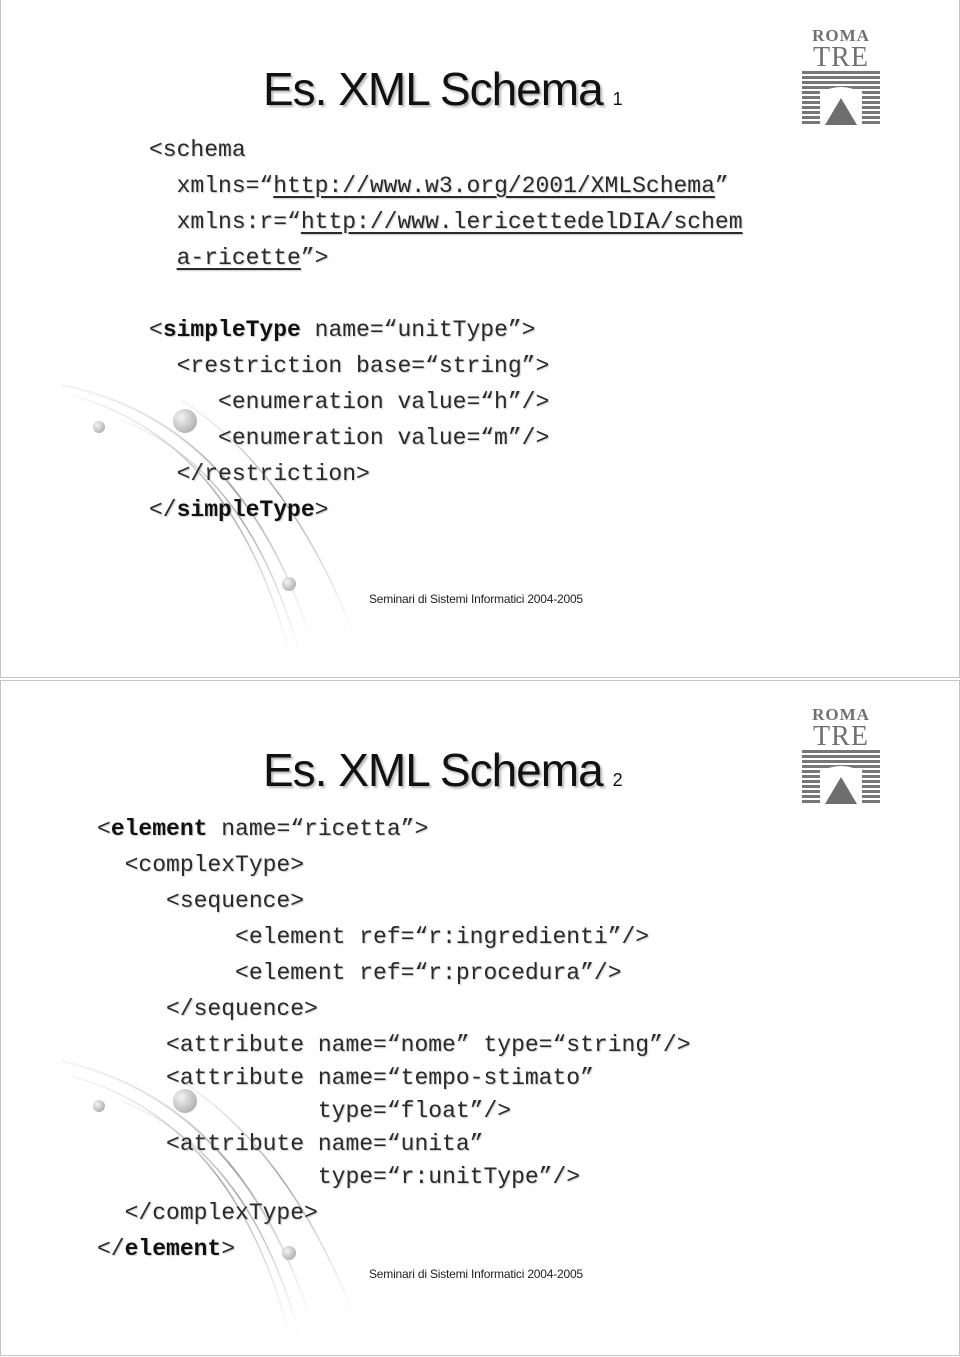  I want to click on code-line: <element name=“ricetta”>, so click(394, 829).